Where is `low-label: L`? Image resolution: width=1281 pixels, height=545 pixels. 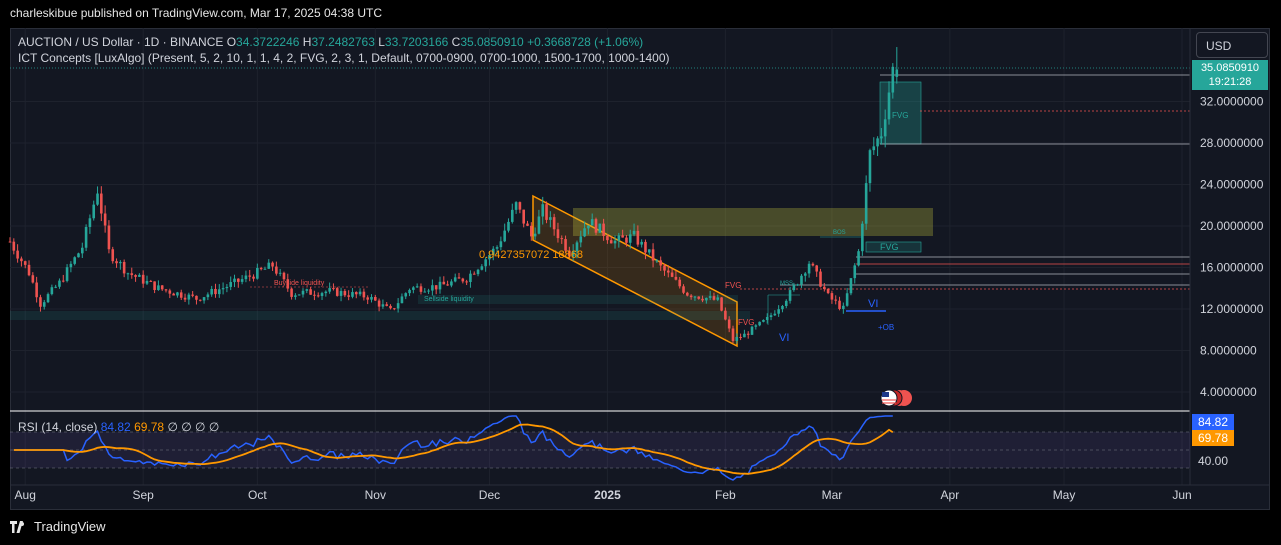
low-label: L is located at coordinates (381, 42).